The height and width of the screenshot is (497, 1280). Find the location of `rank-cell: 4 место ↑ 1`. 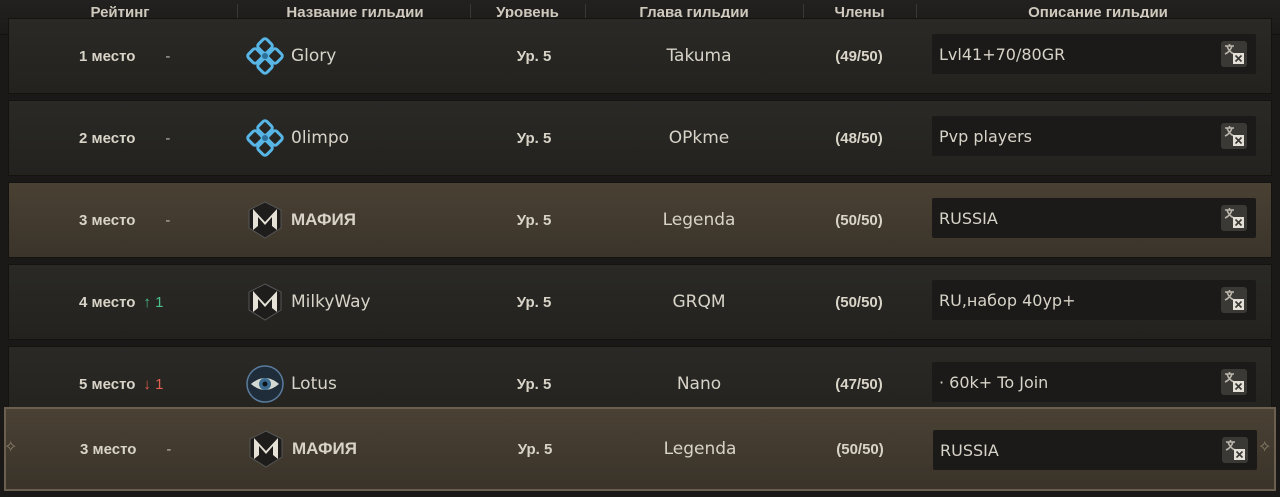

rank-cell: 4 место ↑ 1 is located at coordinates (159, 302).